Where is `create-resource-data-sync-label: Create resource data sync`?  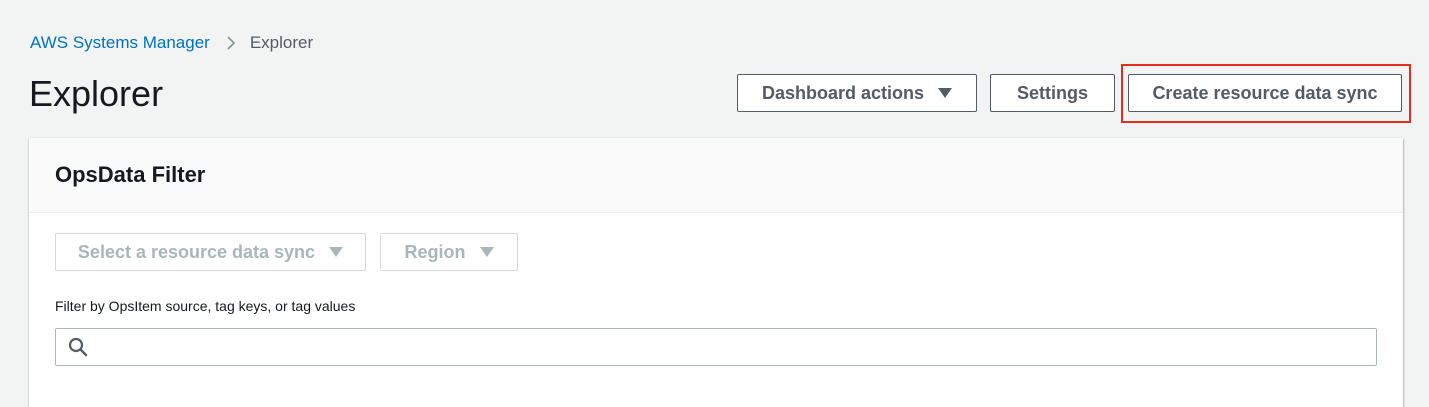 create-resource-data-sync-label: Create resource data sync is located at coordinates (1265, 92).